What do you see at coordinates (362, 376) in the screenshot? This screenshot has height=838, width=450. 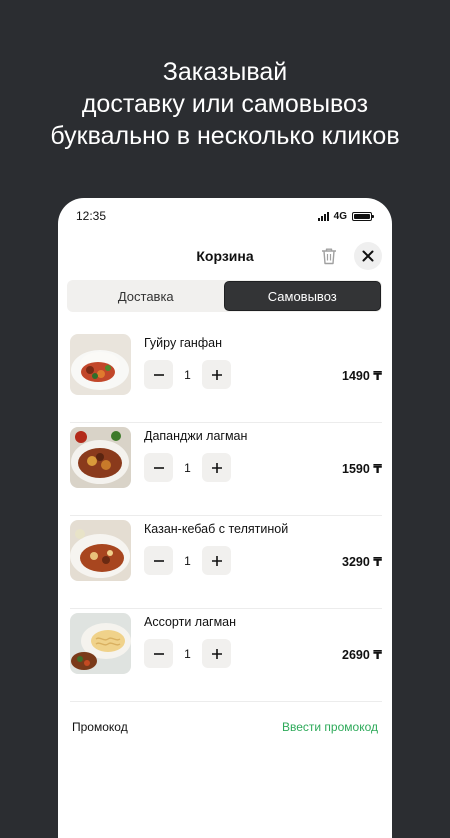 I see `item-price: 1490 ₸` at bounding box center [362, 376].